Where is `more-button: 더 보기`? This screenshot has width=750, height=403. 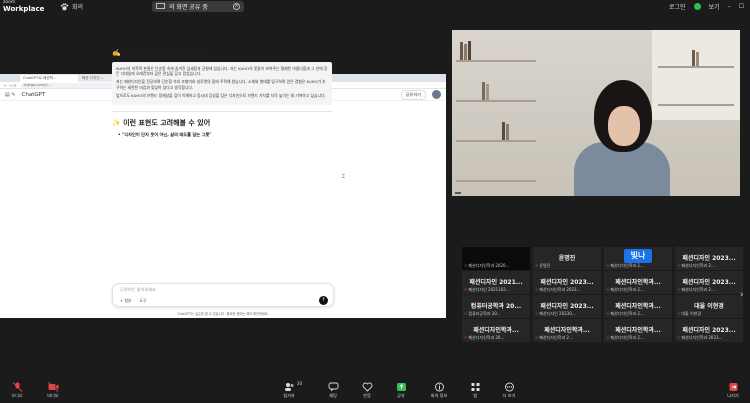 more-button: 더 보기 is located at coordinates (509, 390).